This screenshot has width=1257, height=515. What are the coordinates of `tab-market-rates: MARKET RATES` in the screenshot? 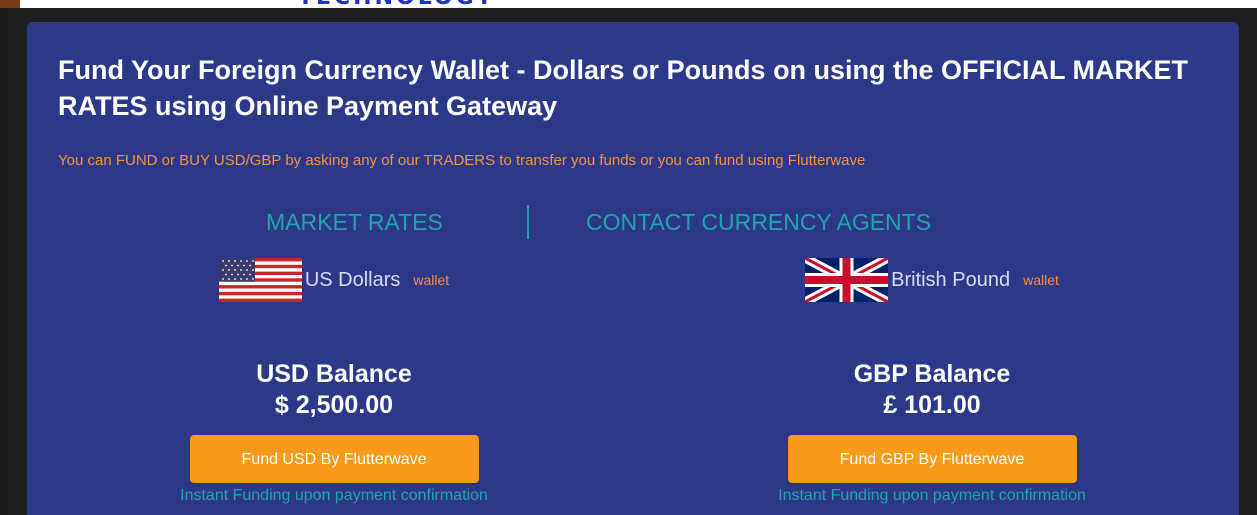 It's located at (354, 222).